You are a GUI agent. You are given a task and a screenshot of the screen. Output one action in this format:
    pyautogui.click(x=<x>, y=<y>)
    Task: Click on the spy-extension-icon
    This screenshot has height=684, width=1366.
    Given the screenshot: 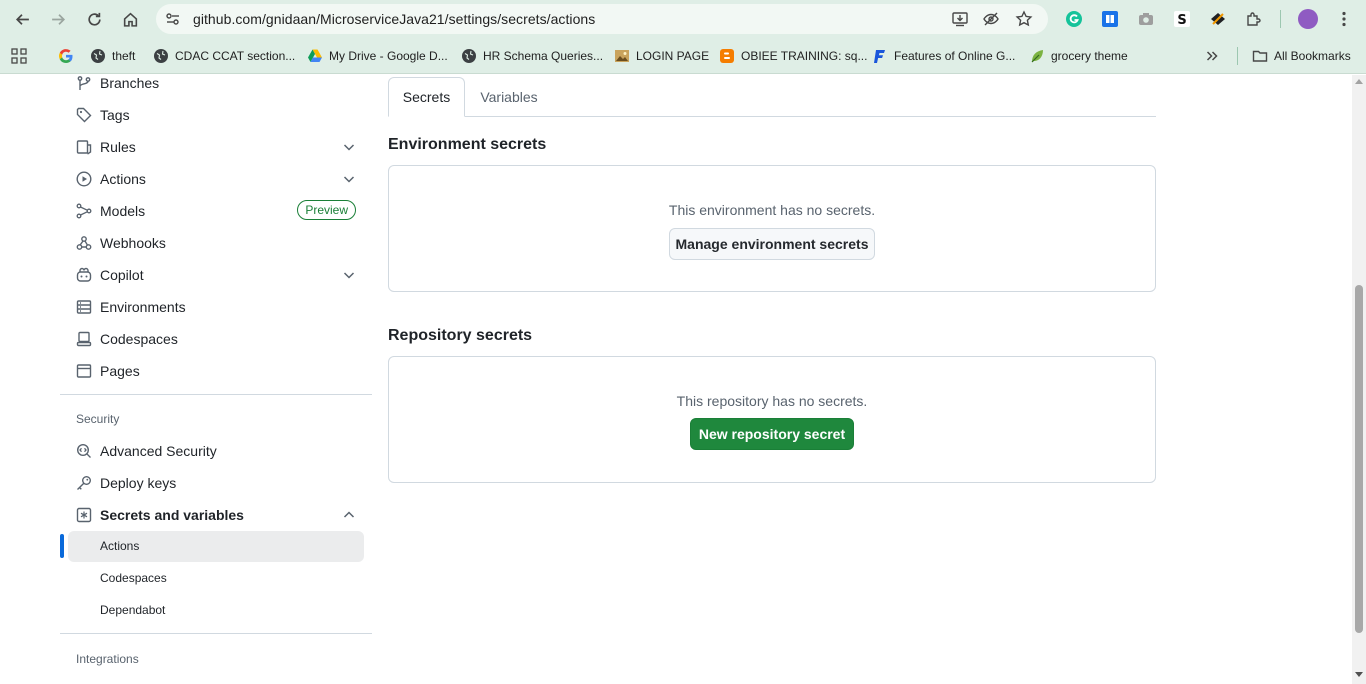 What is the action you would take?
    pyautogui.click(x=1218, y=19)
    